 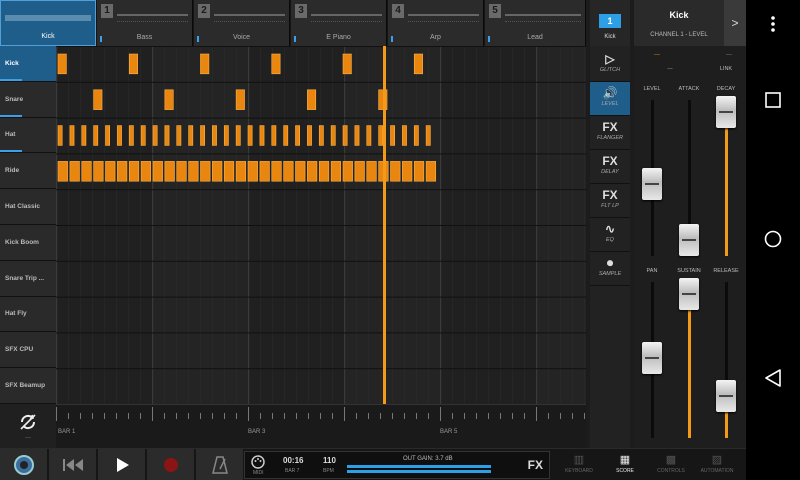 What do you see at coordinates (726, 69) in the screenshot?
I see `link-toggle: LINK` at bounding box center [726, 69].